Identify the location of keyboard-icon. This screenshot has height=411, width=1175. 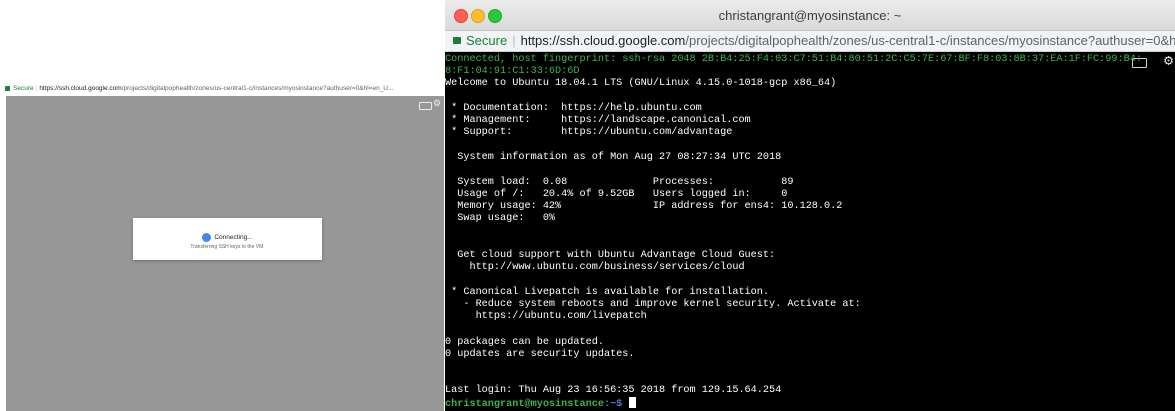
(425, 106).